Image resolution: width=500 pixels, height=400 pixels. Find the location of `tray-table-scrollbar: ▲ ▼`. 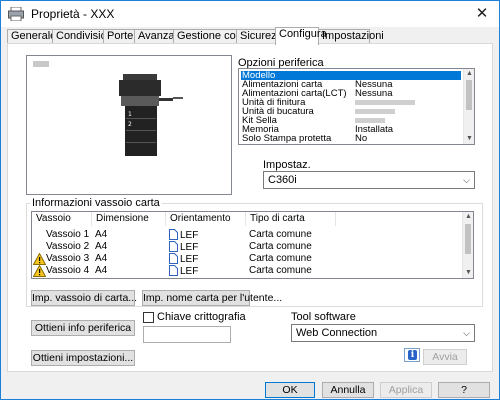

tray-table-scrollbar: ▲ ▼ is located at coordinates (467, 245).